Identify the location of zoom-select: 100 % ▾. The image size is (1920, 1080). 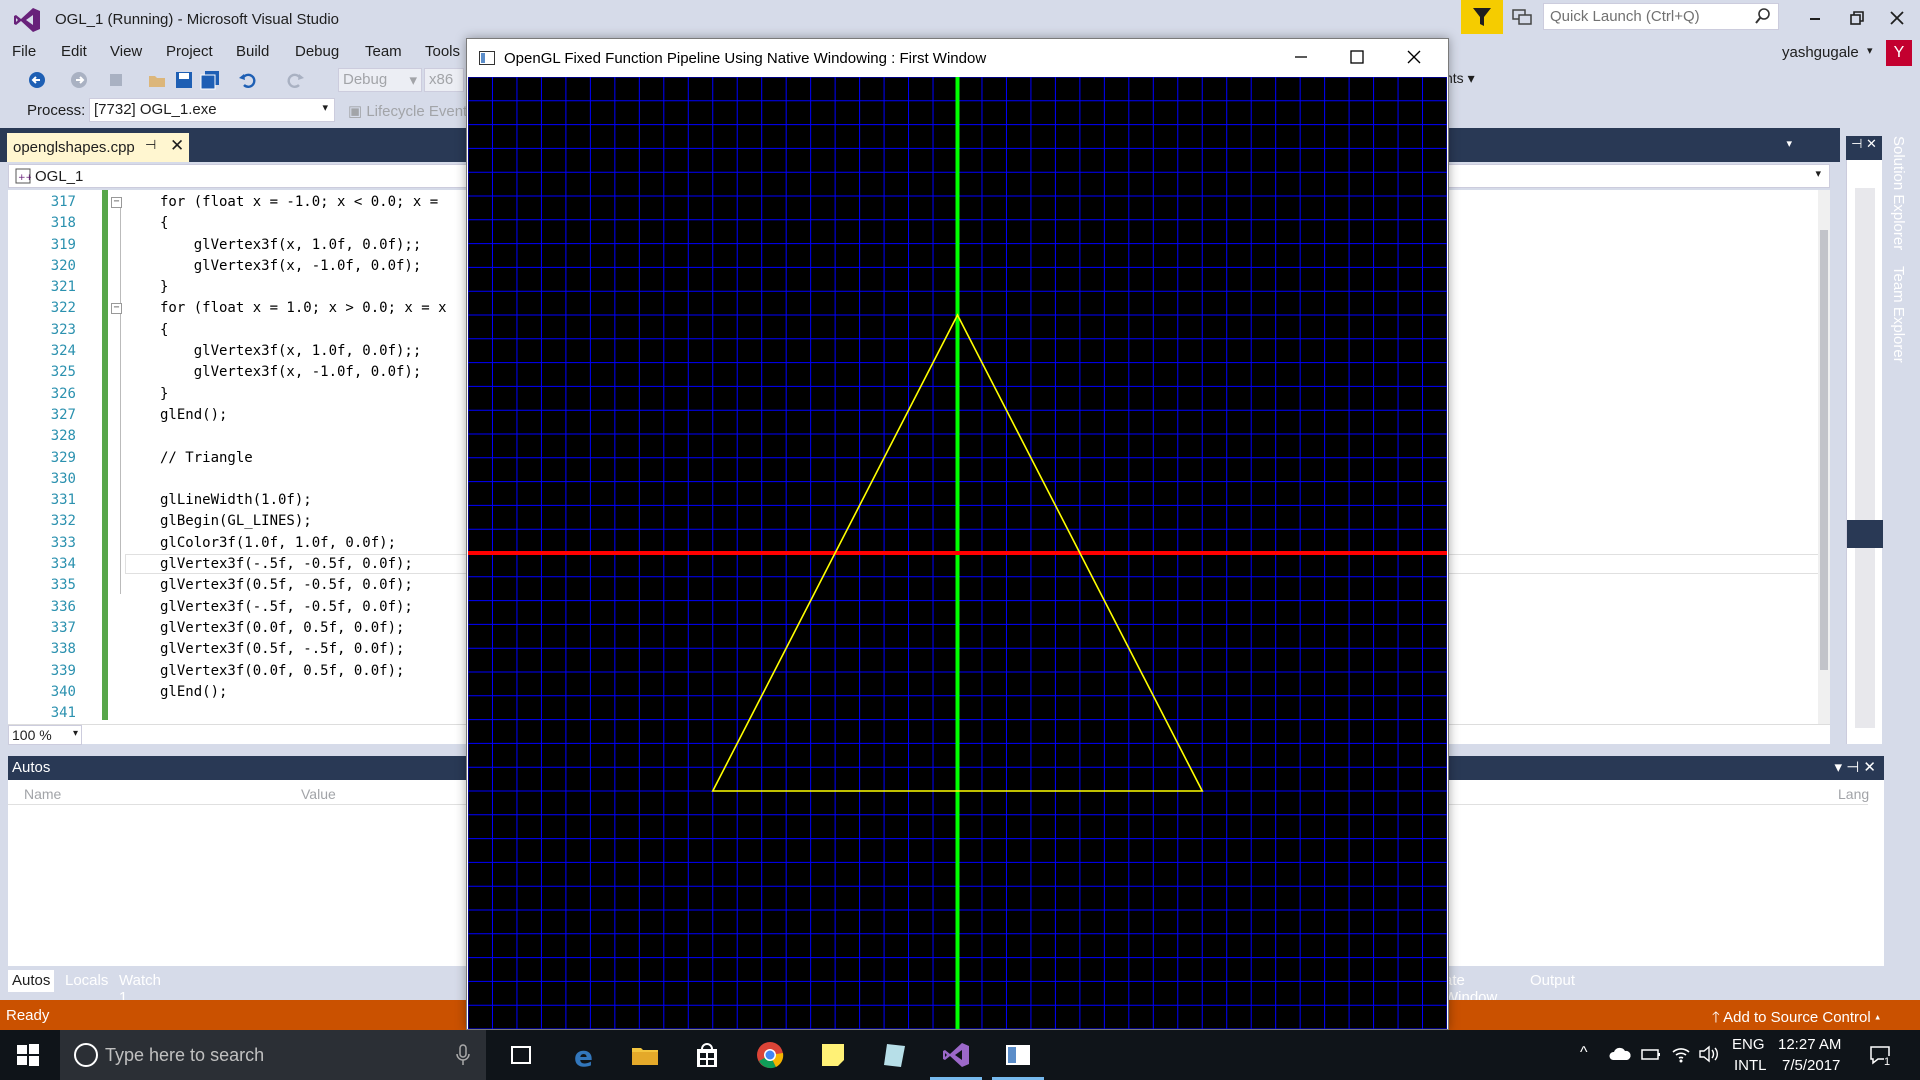
(45, 735).